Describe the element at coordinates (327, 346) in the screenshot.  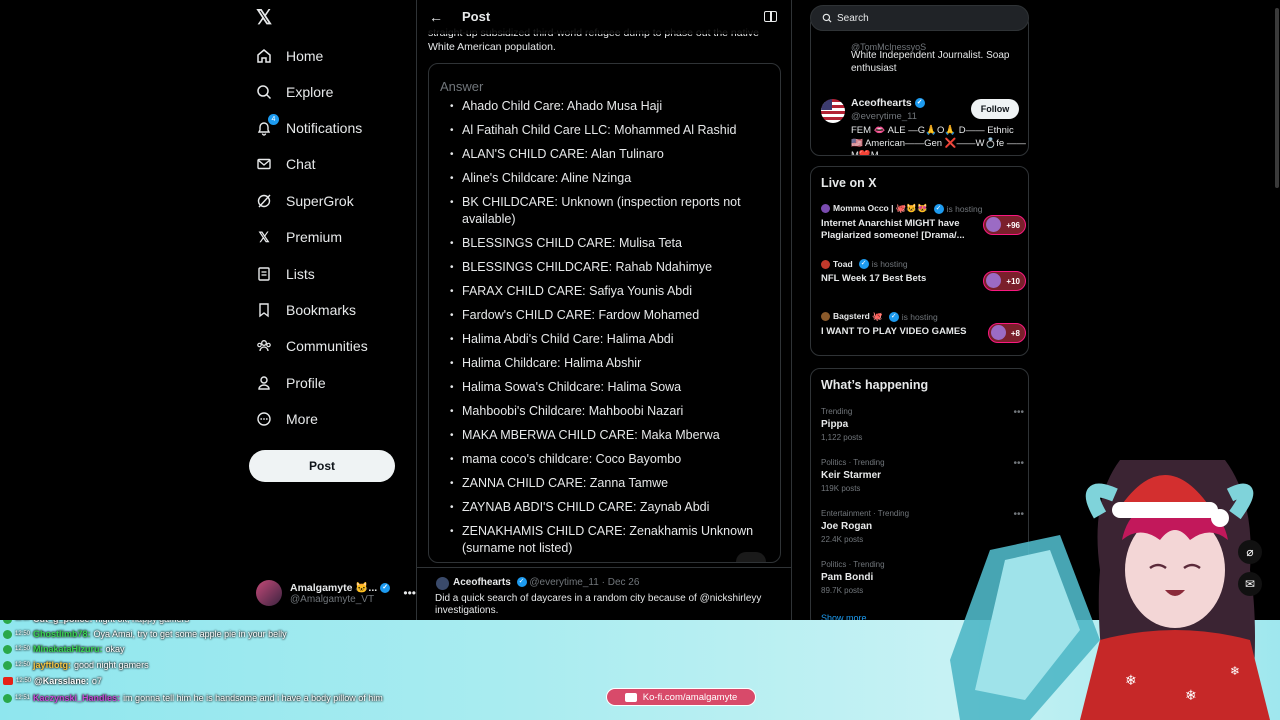
I see `nav-label: Communities` at that location.